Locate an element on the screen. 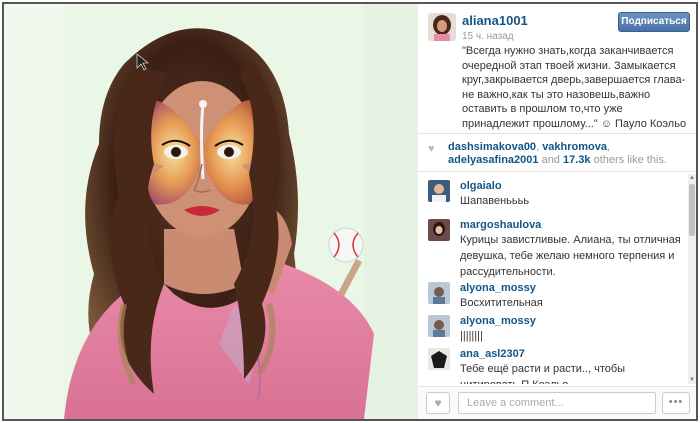  comment-input is located at coordinates (557, 403).